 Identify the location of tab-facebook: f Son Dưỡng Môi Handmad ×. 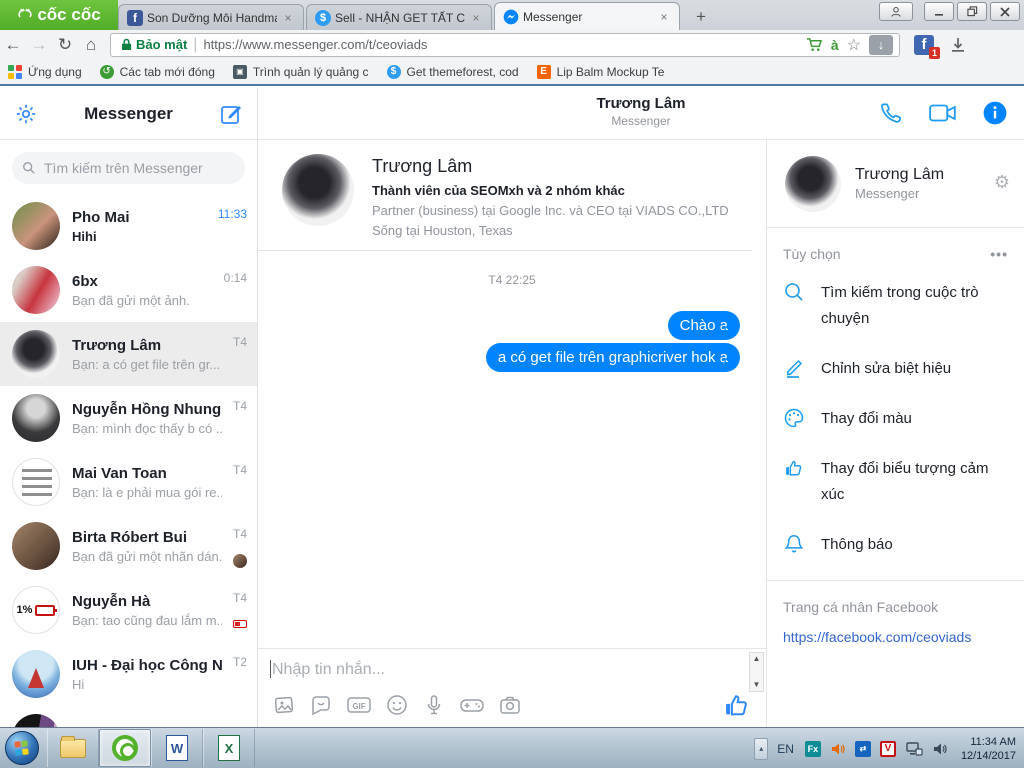
(211, 17).